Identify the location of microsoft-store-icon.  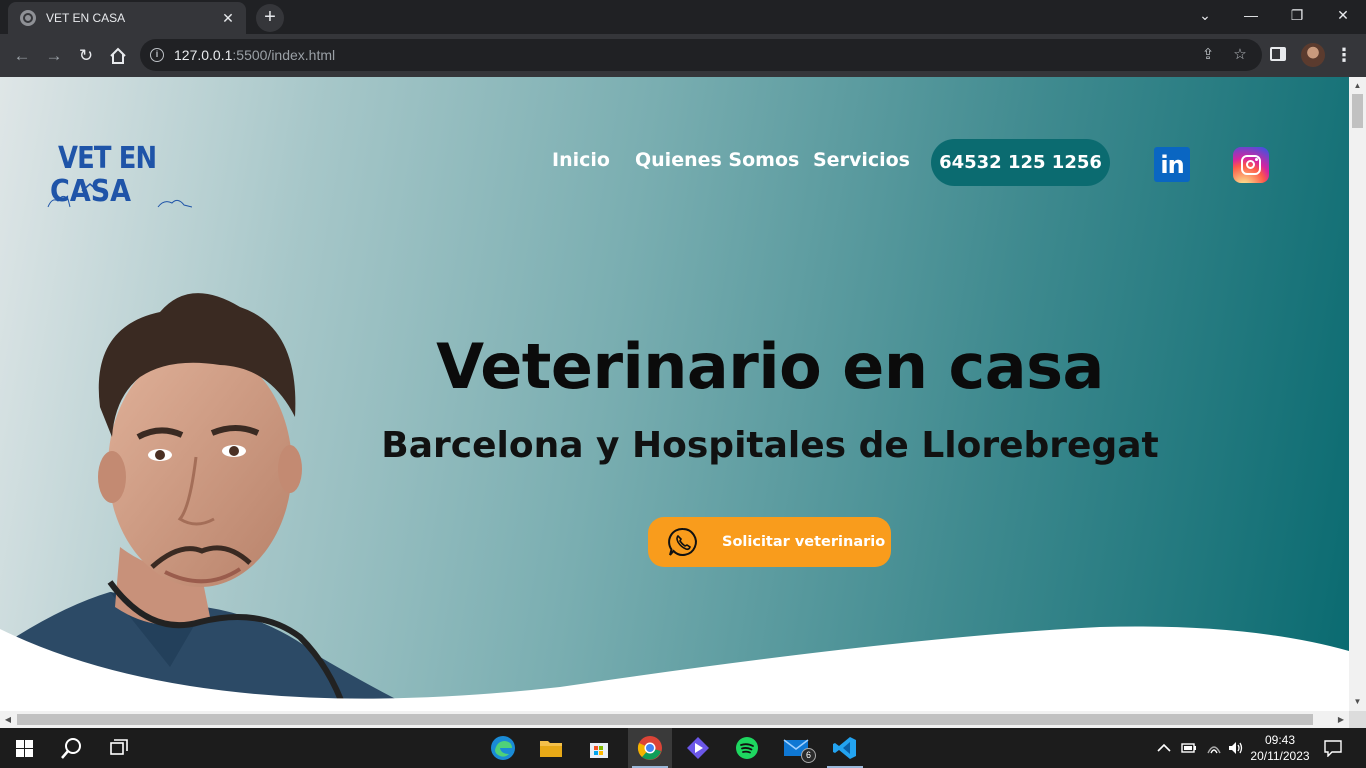
(599, 748).